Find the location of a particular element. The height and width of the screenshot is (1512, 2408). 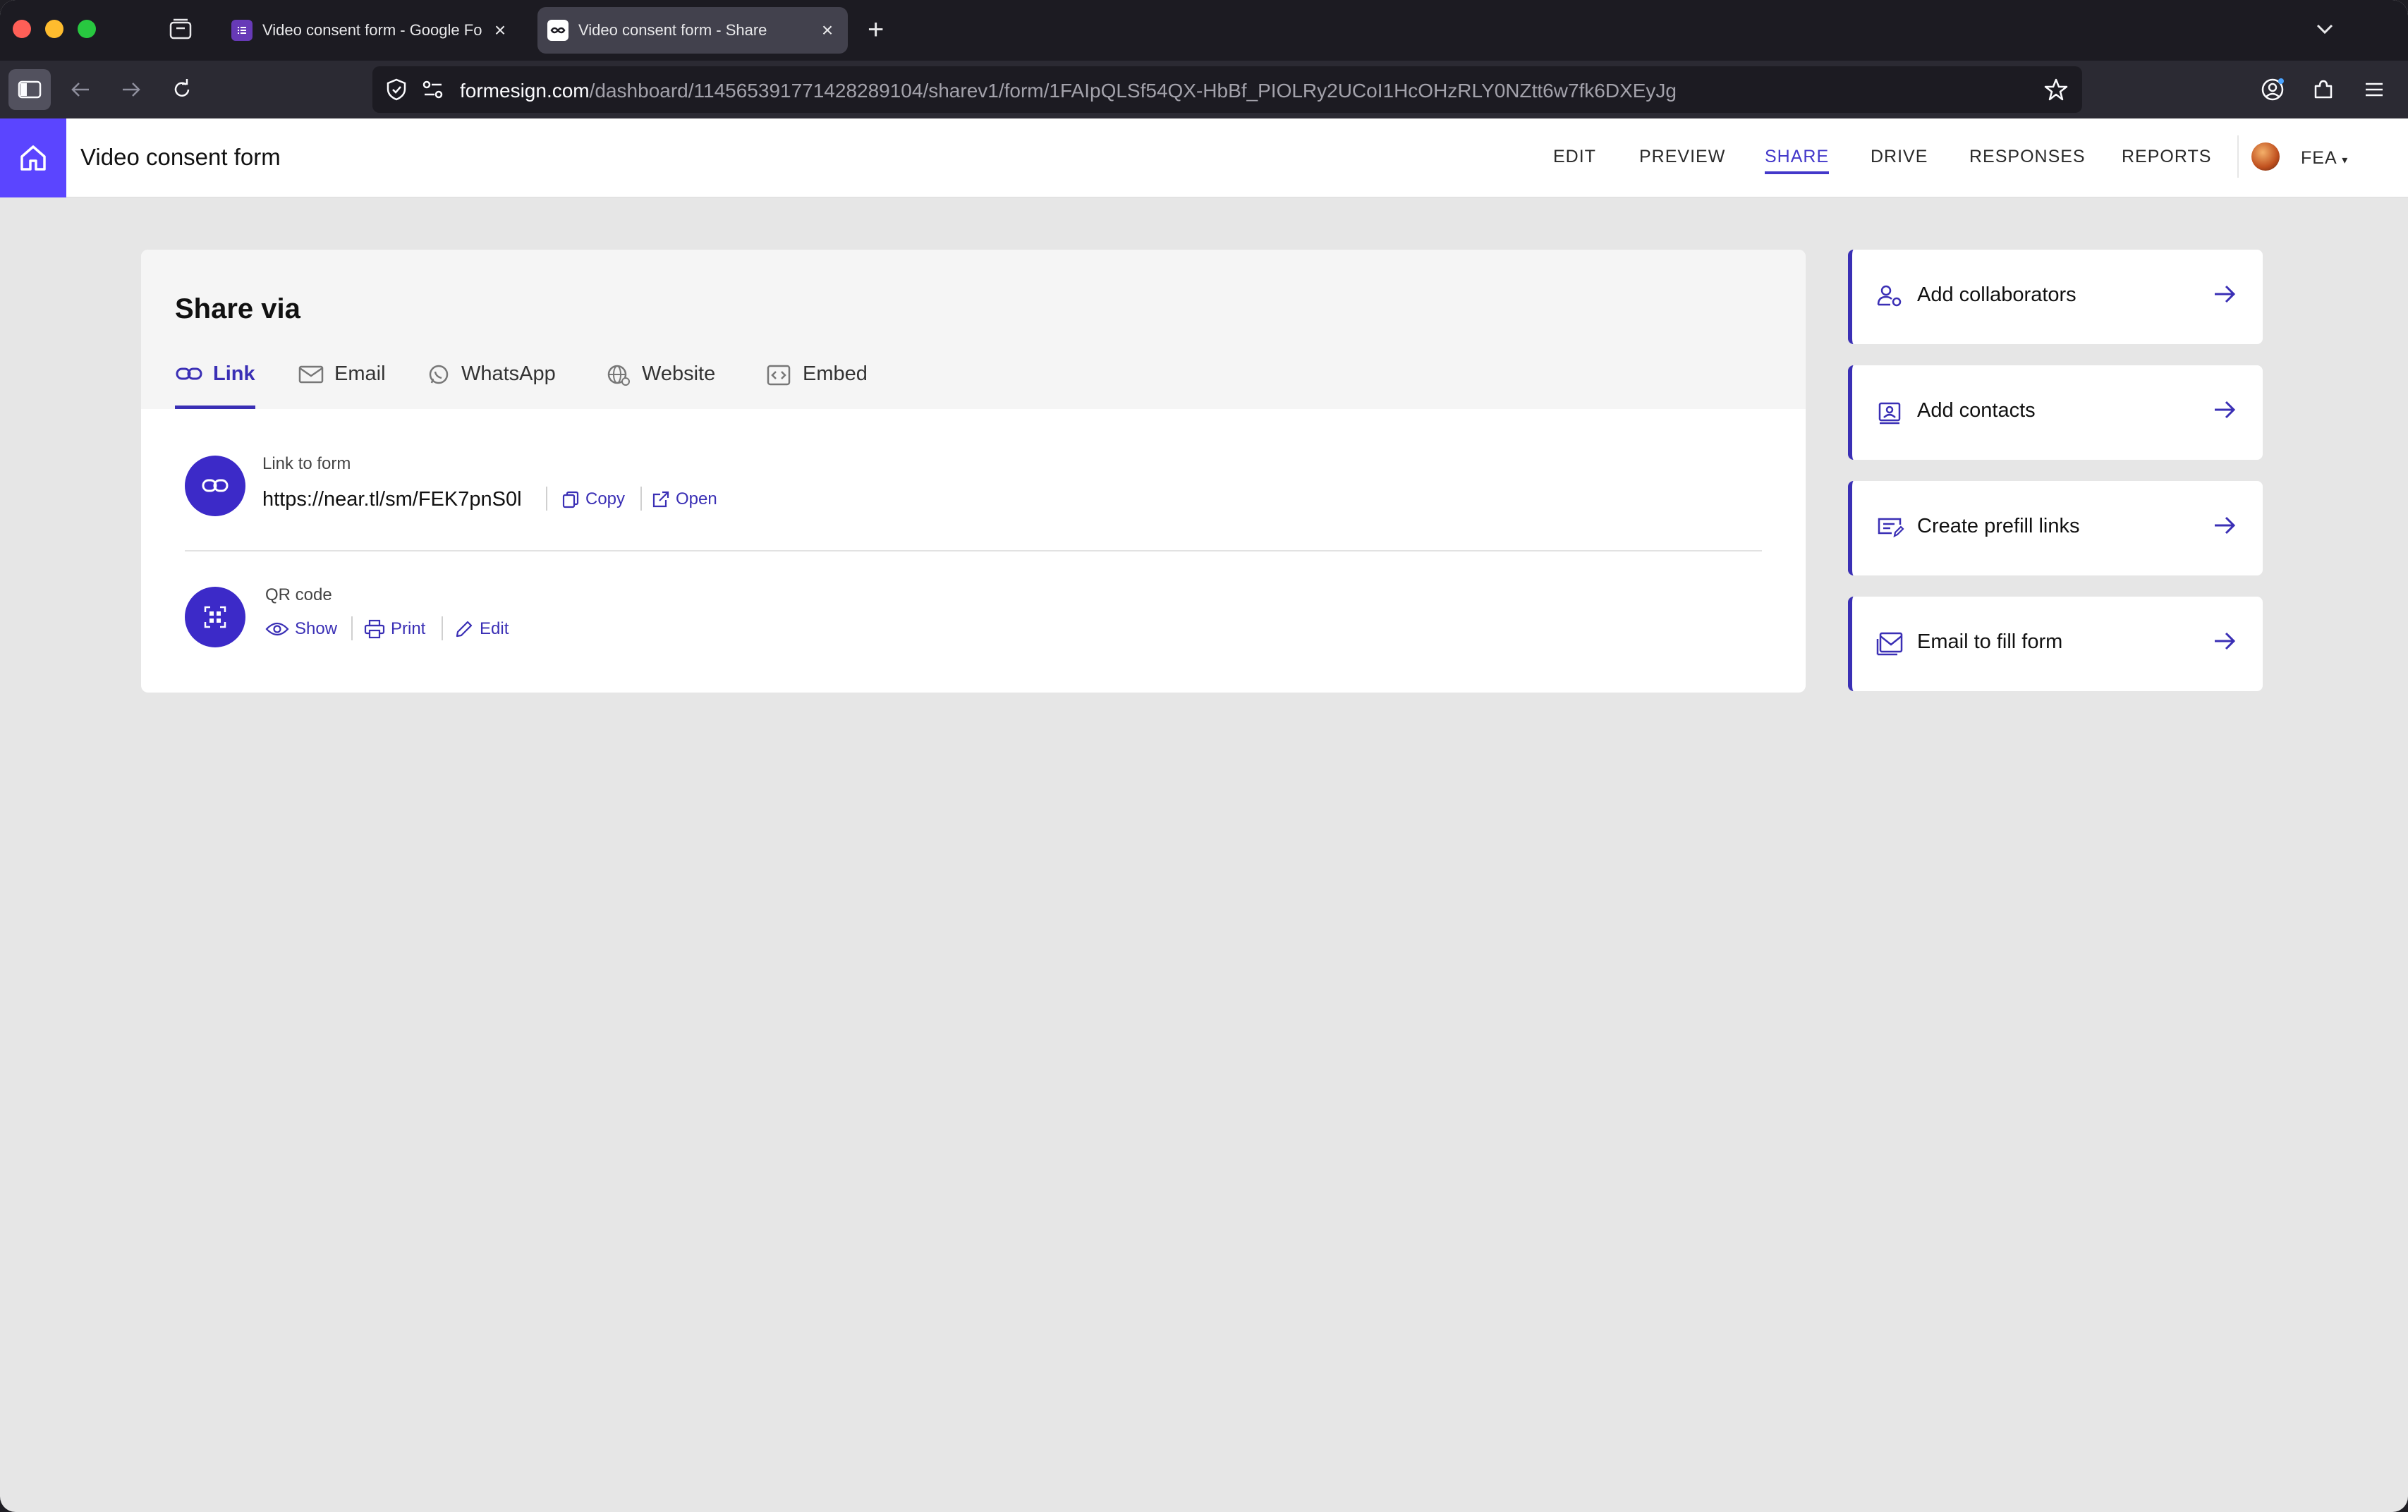

code-icon is located at coordinates (779, 375).